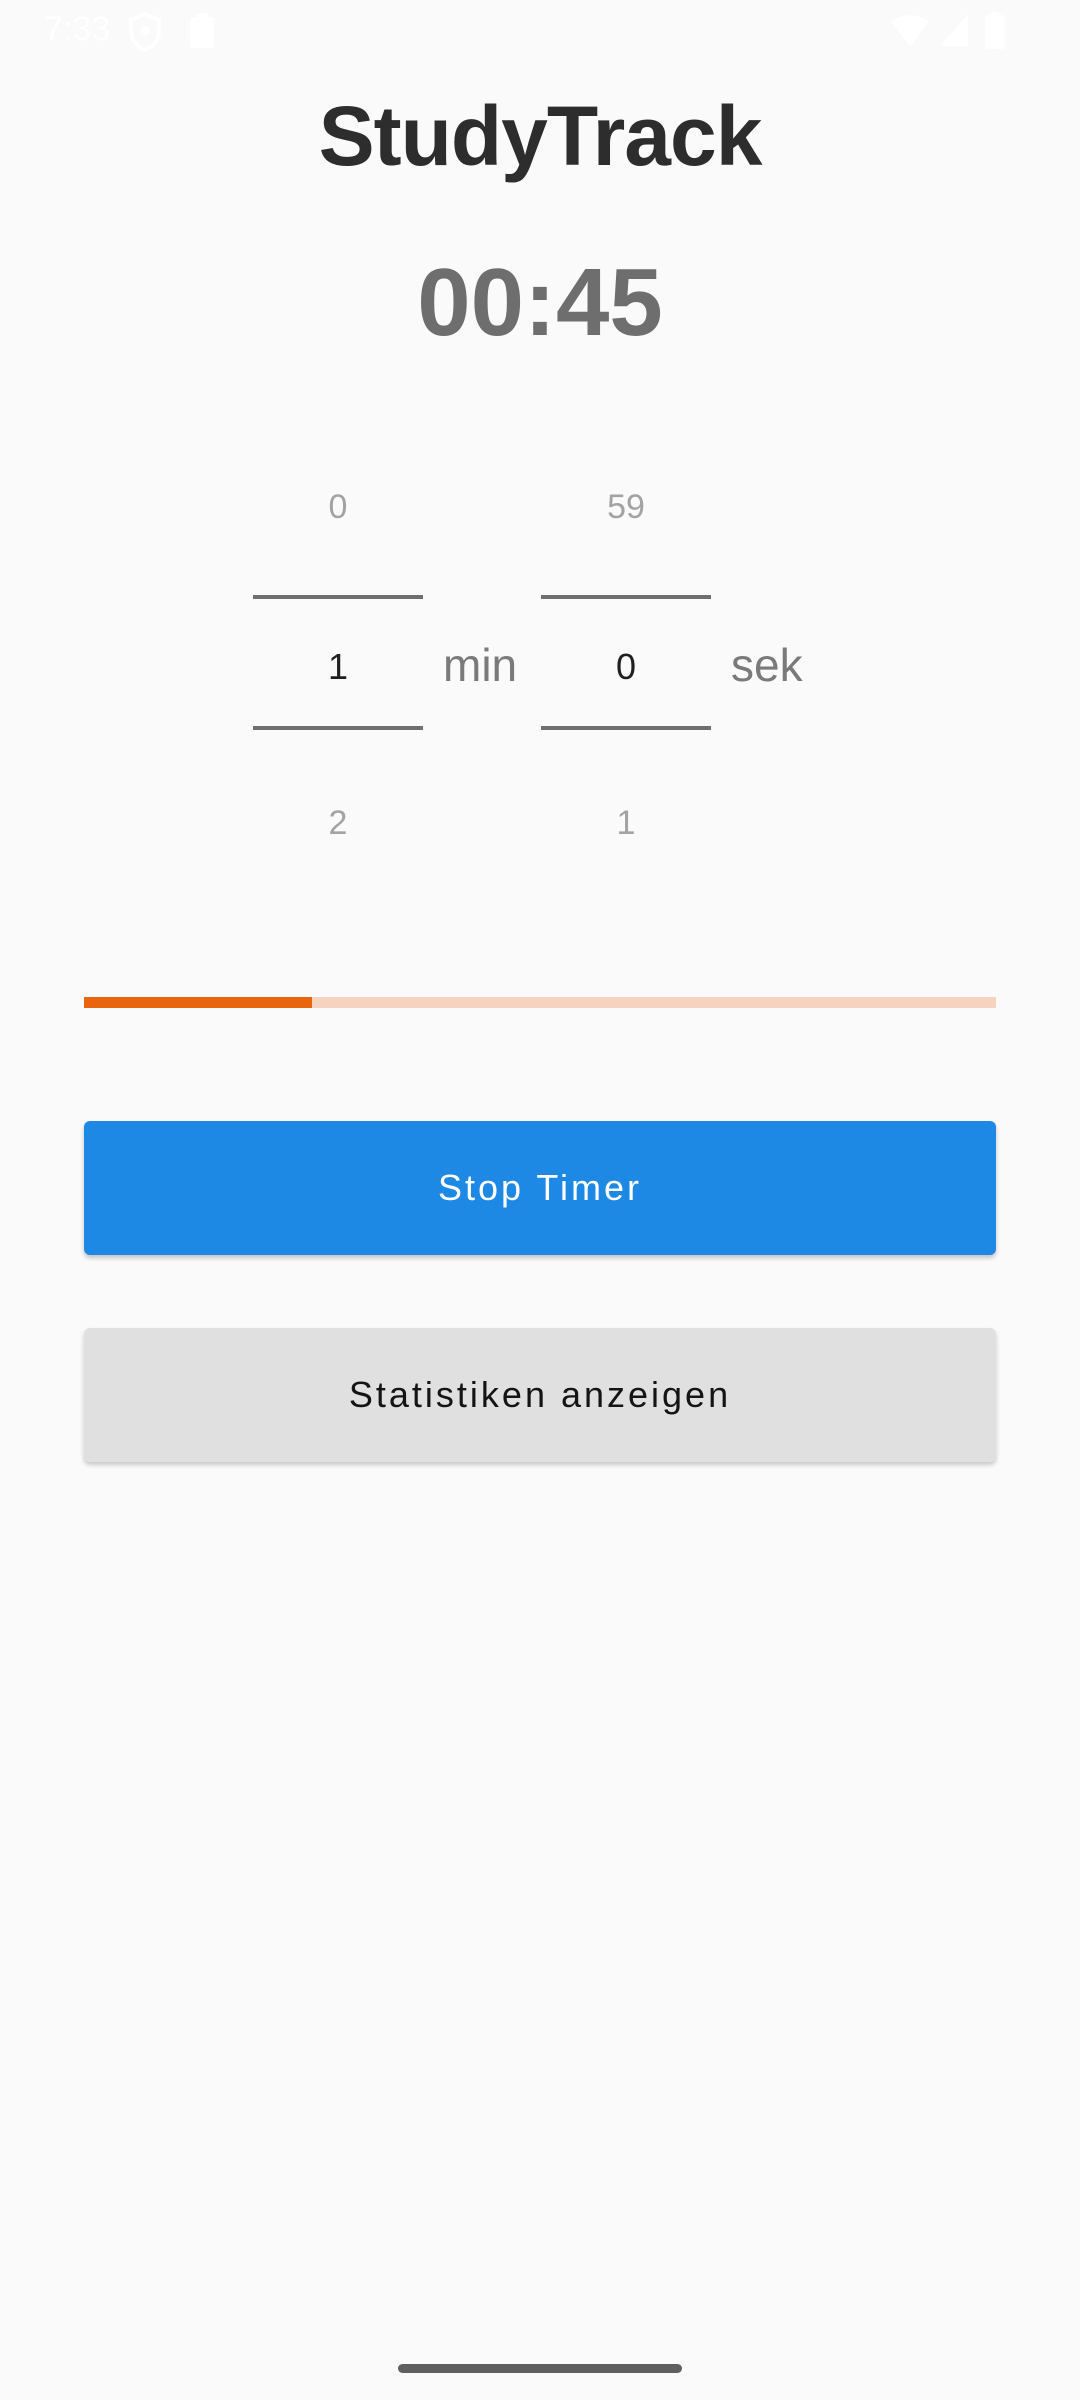 This screenshot has width=1080, height=2400. I want to click on home-indicator, so click(540, 2368).